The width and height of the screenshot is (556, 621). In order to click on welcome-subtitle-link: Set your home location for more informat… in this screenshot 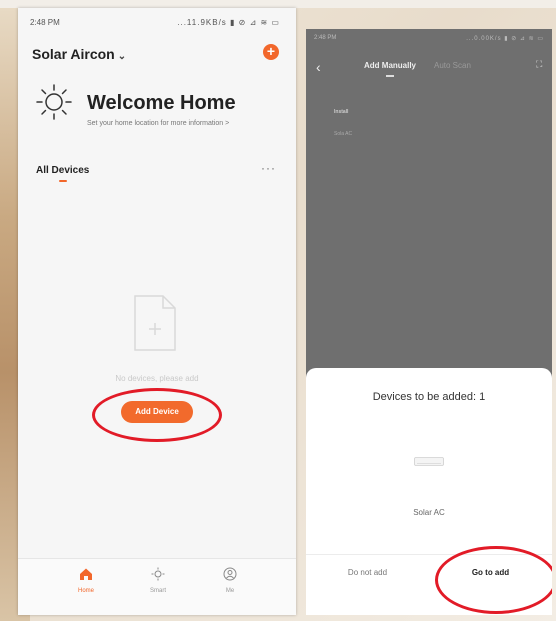, I will do `click(158, 123)`.